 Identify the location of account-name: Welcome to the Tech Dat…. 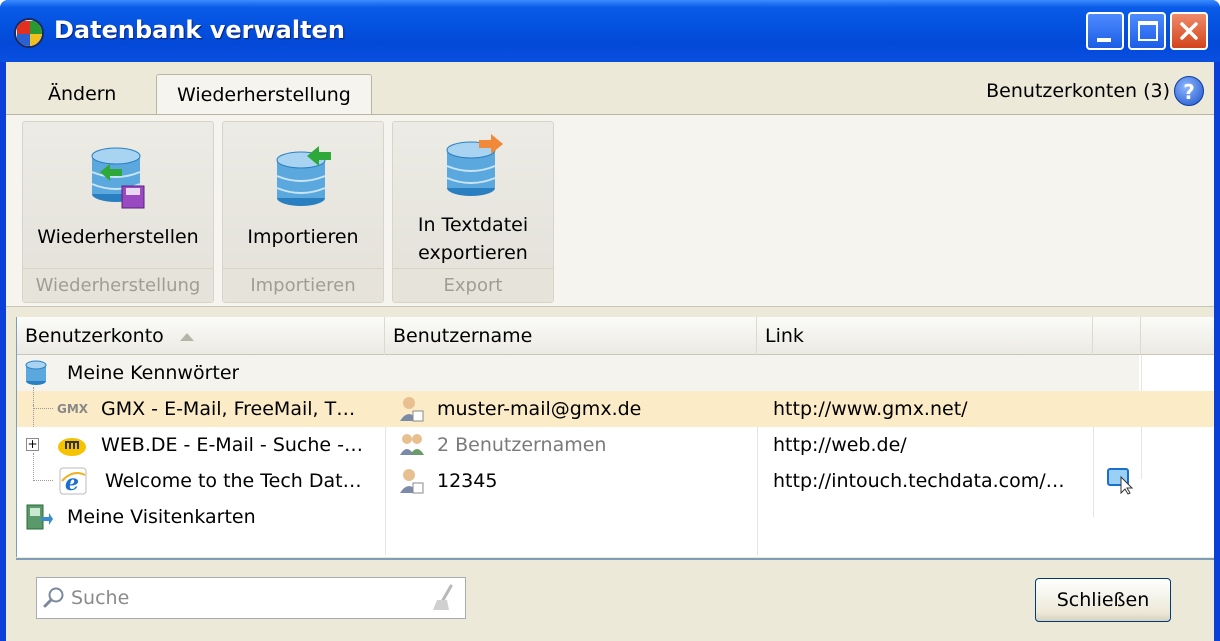
(233, 481).